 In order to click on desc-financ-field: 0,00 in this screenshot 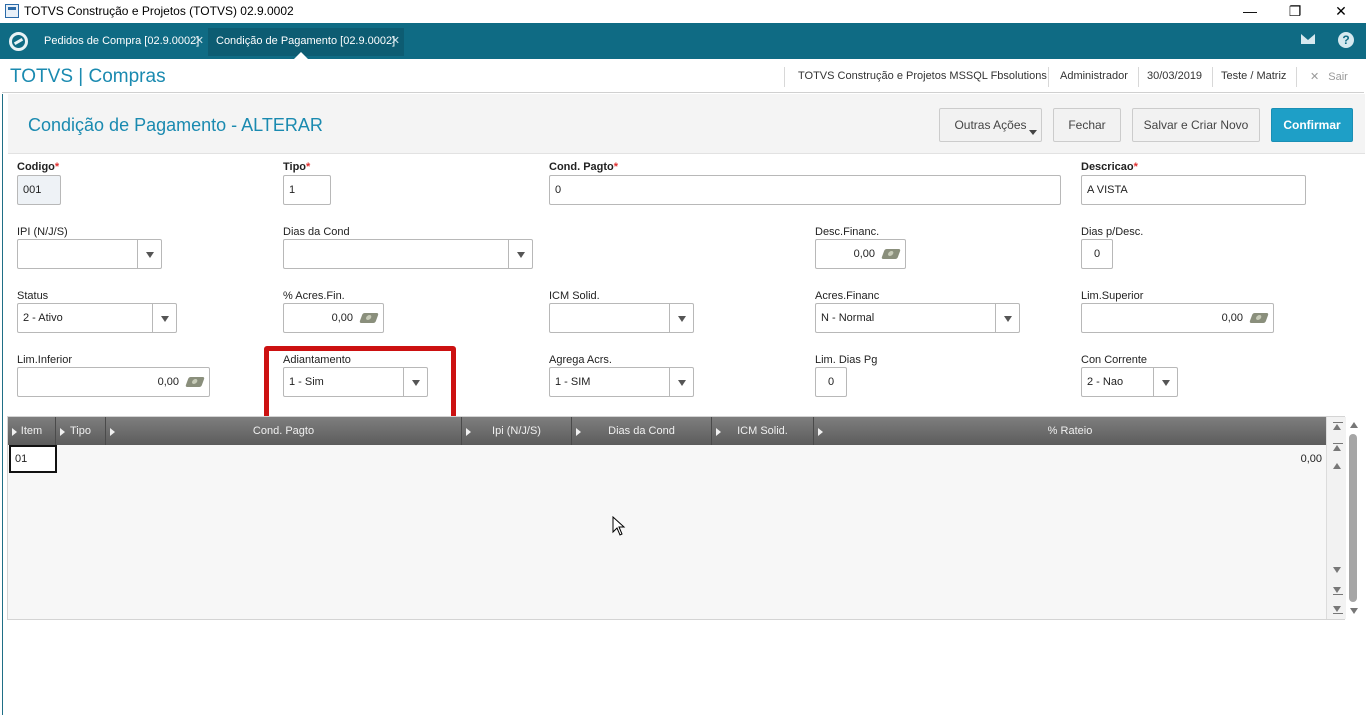, I will do `click(860, 254)`.